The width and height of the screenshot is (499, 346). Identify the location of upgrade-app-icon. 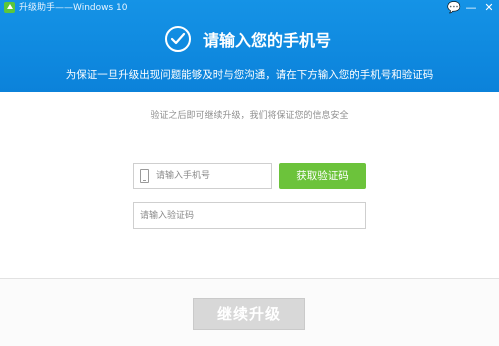
(9, 7).